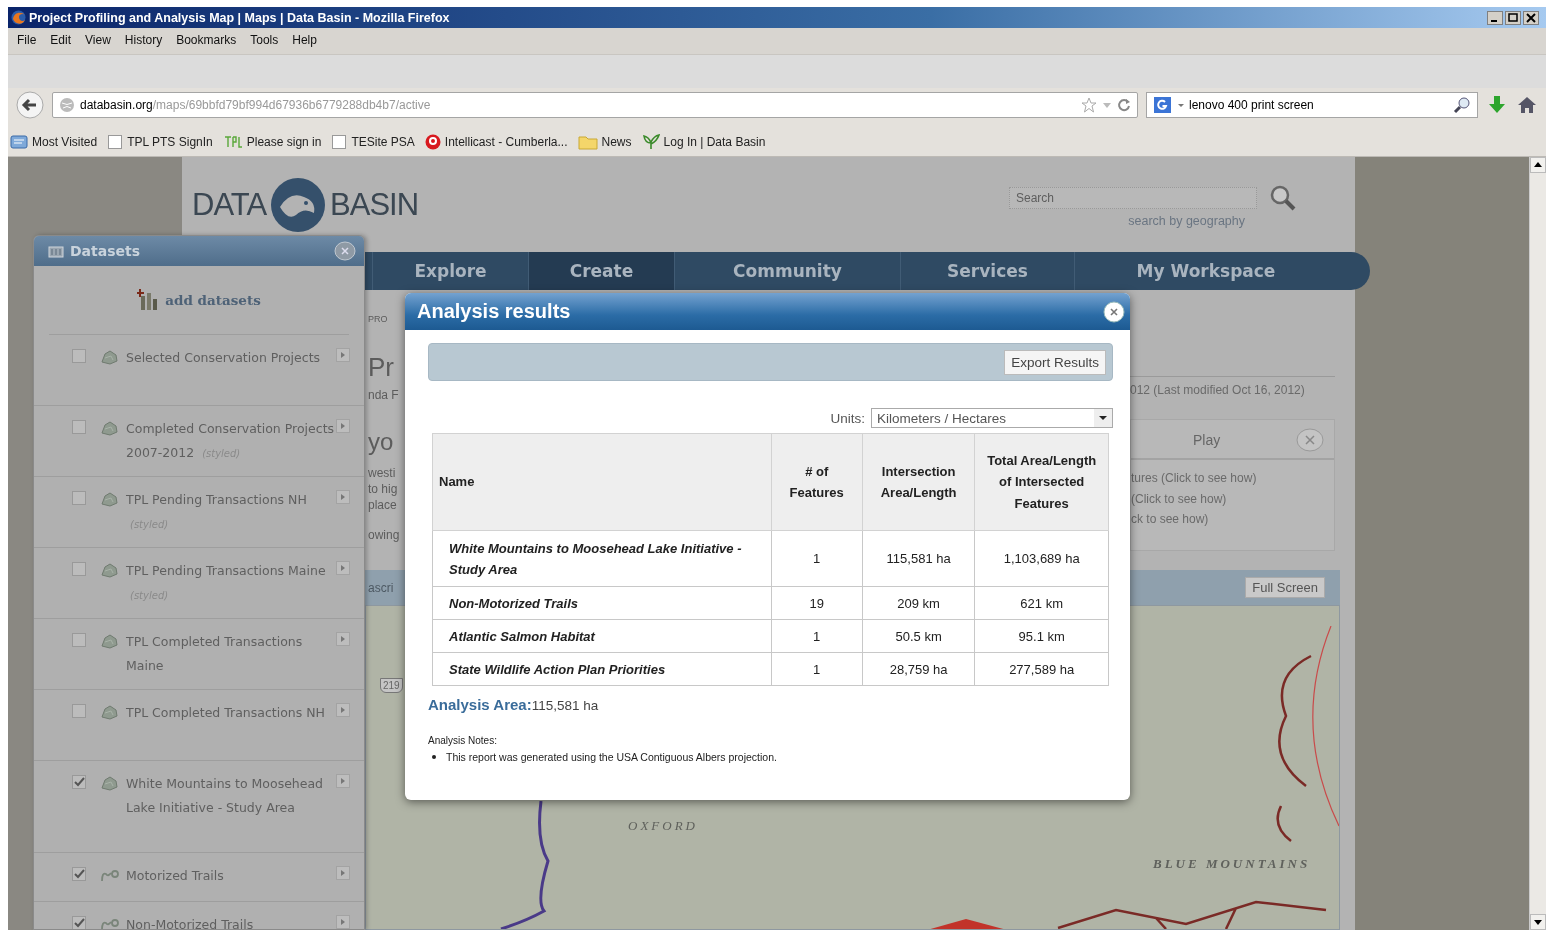 This screenshot has height=930, width=1546. What do you see at coordinates (1538, 922) in the screenshot?
I see `scroll-down-icon` at bounding box center [1538, 922].